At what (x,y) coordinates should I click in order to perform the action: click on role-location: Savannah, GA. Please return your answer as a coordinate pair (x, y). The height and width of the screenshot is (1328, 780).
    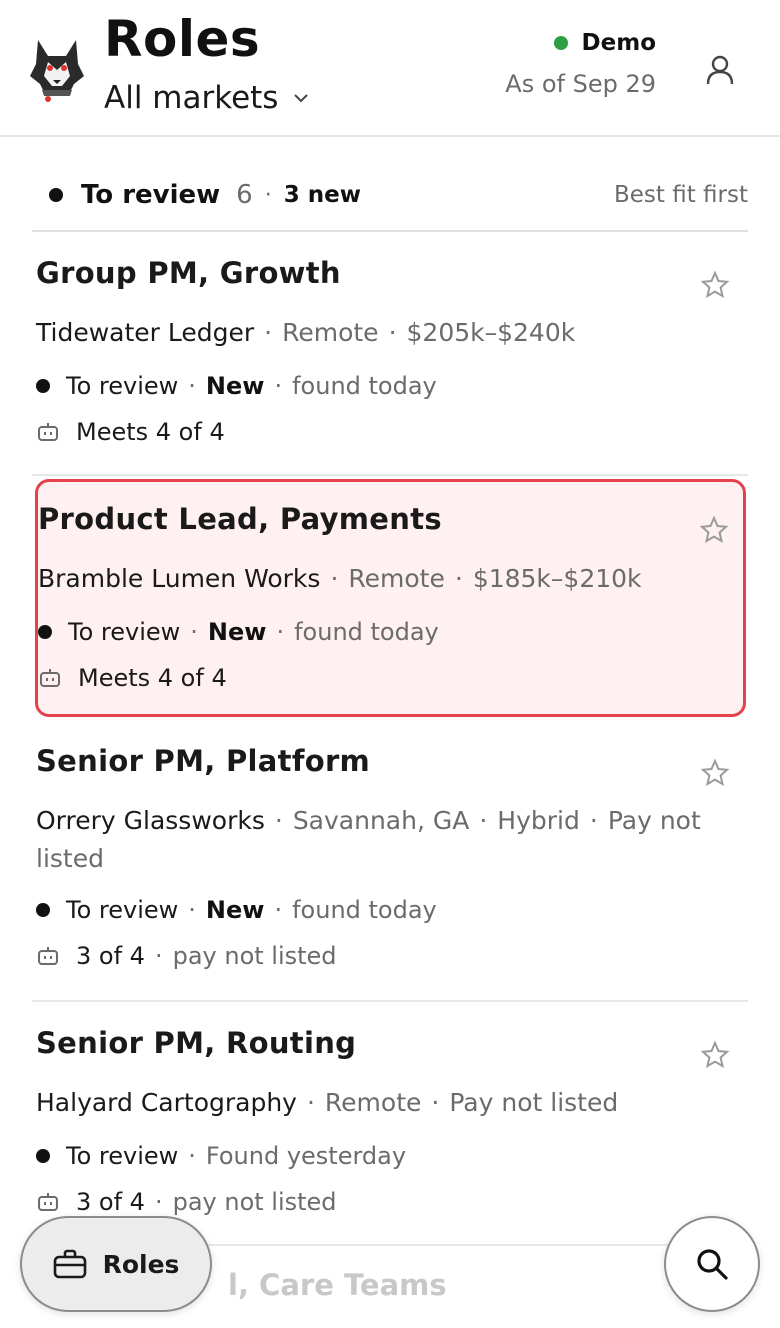
    Looking at the image, I should click on (381, 820).